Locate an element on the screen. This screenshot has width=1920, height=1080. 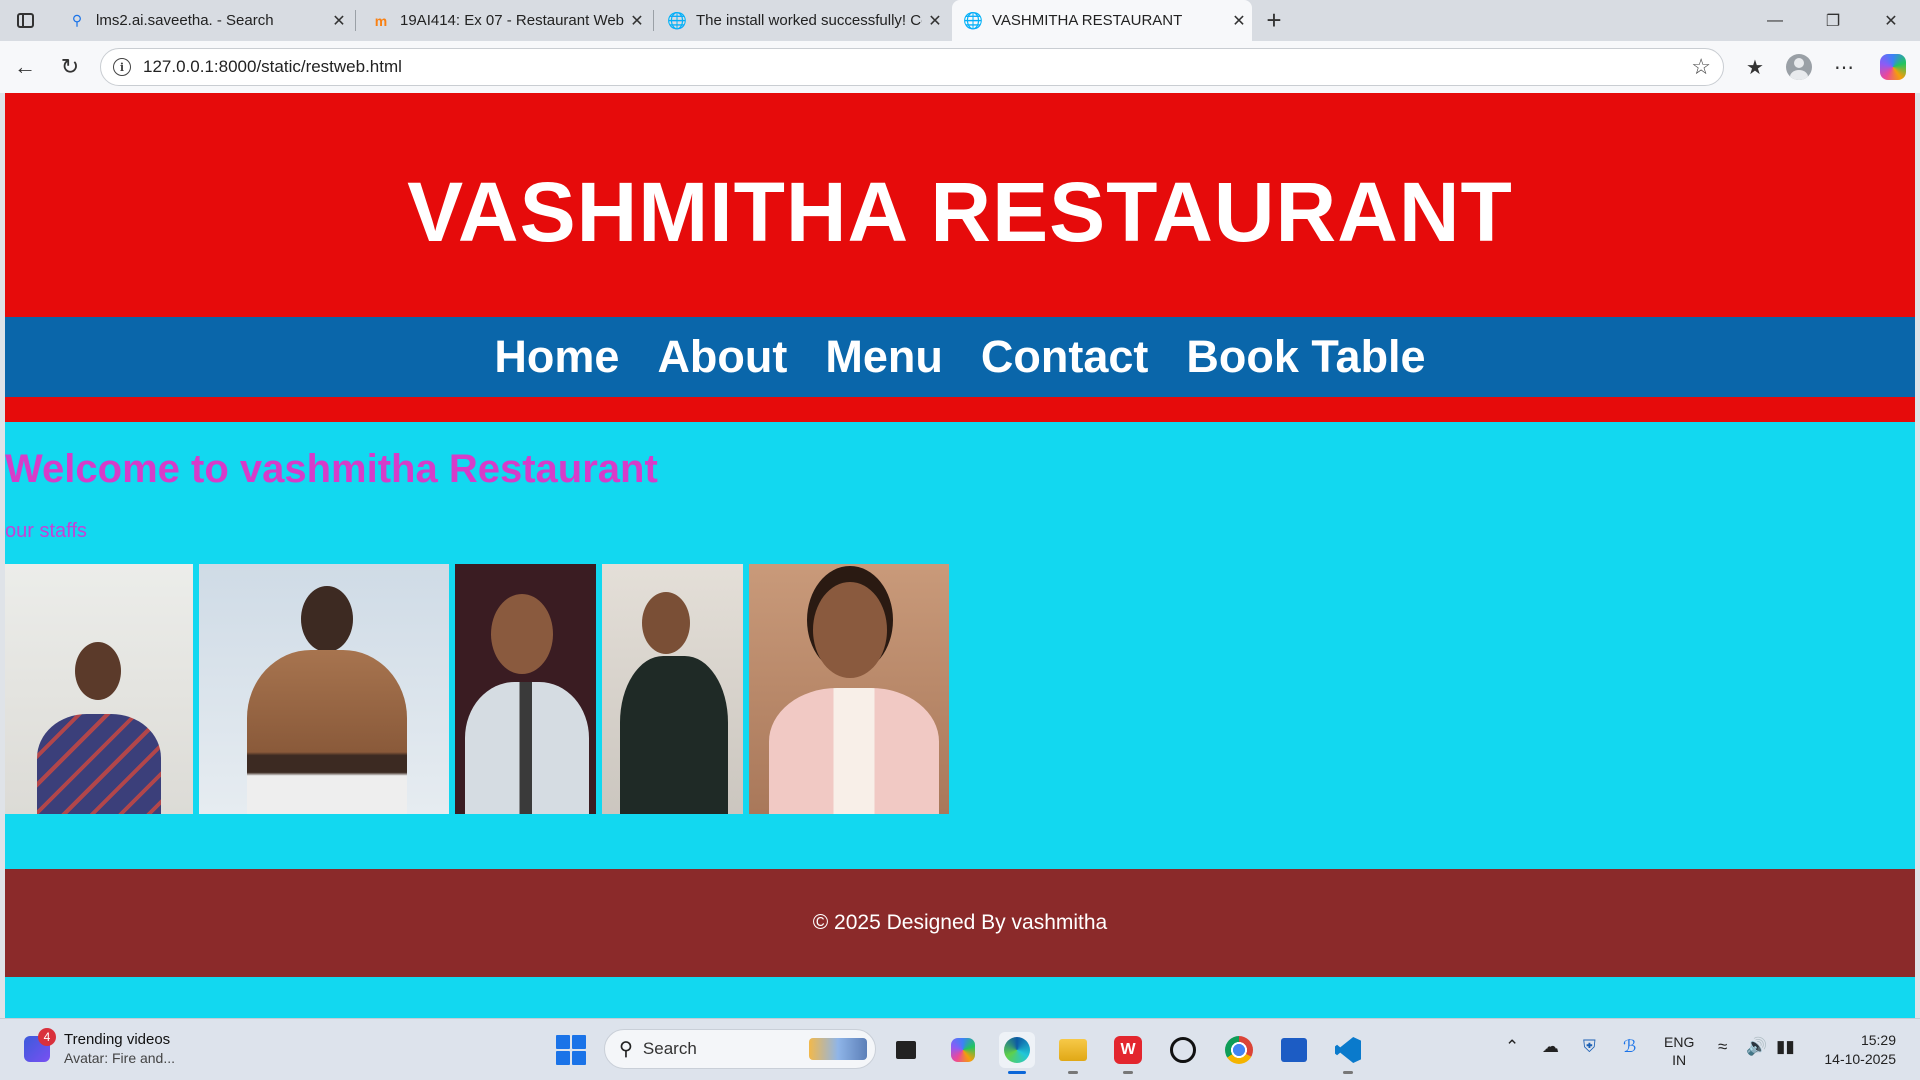
reload-button: ↻ is located at coordinates (70, 67).